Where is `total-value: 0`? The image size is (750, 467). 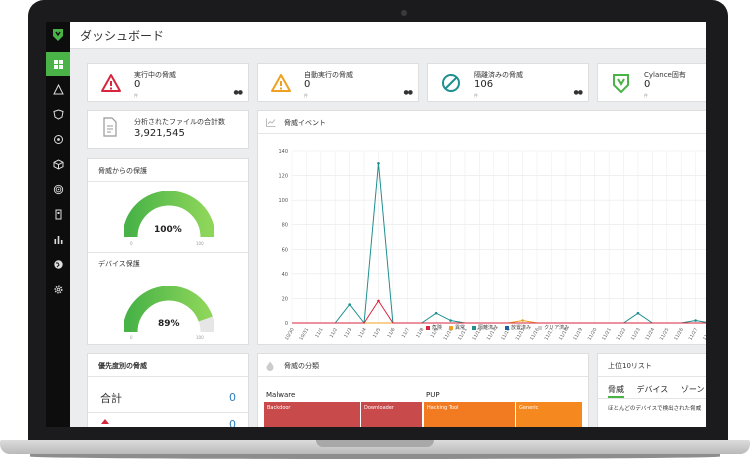 total-value: 0 is located at coordinates (232, 397).